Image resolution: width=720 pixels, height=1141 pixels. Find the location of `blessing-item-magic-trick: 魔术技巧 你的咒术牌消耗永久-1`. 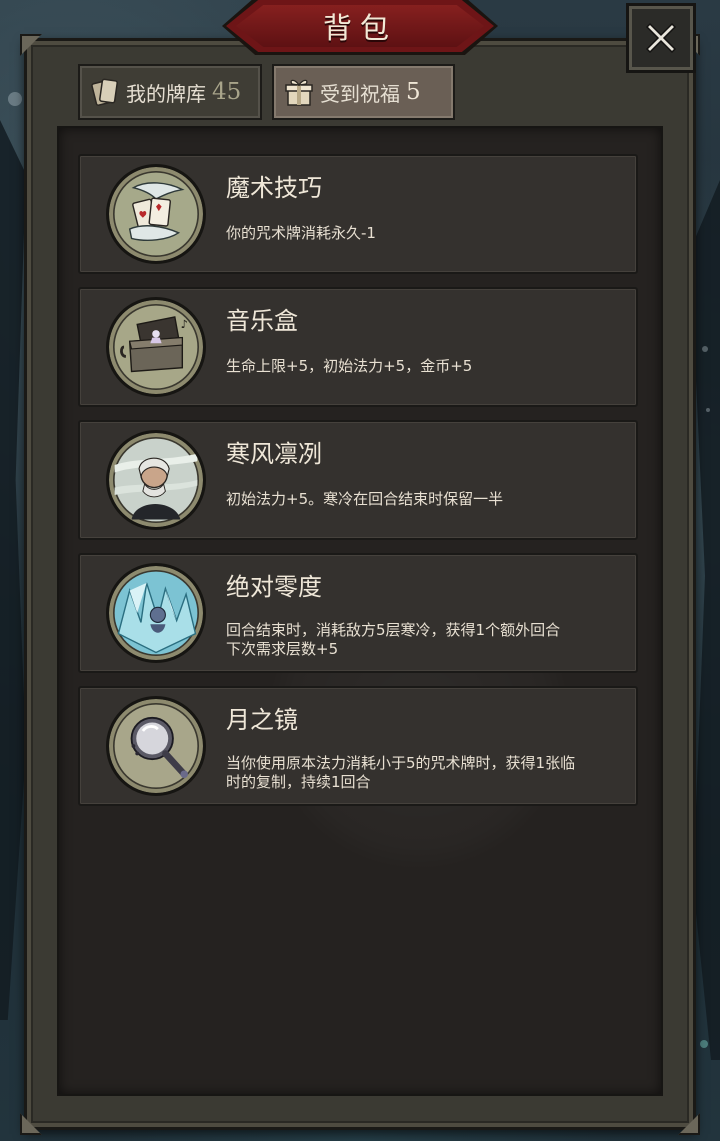

blessing-item-magic-trick: 魔术技巧 你的咒术牌消耗永久-1 is located at coordinates (358, 214).